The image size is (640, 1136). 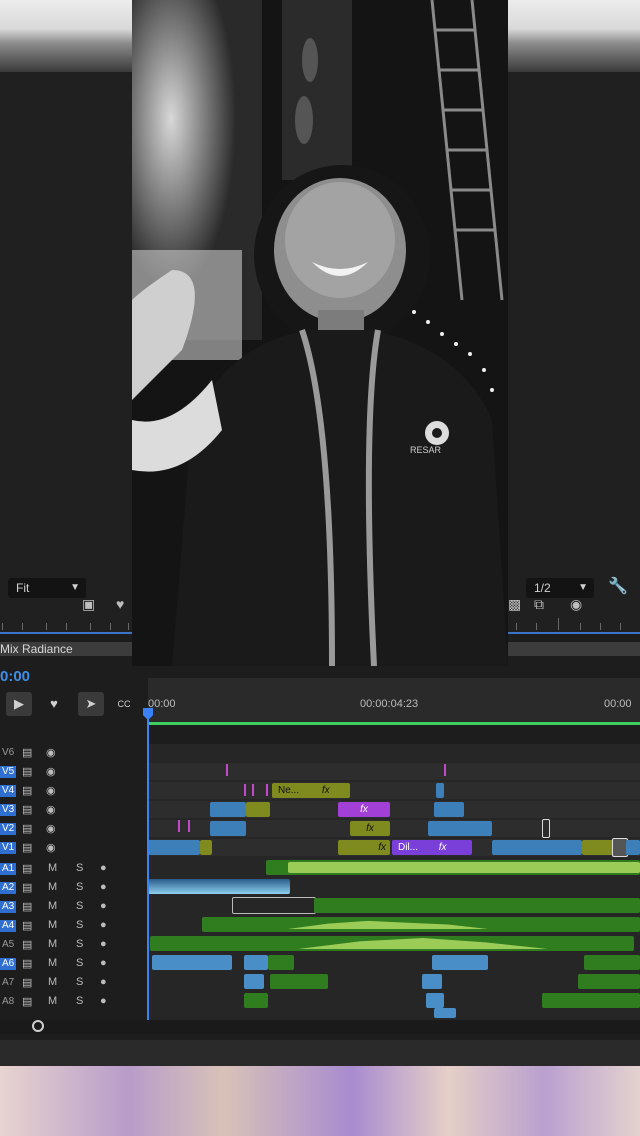 What do you see at coordinates (394, 701) in the screenshot?
I see `timeline-ruler: 00:00 00:00:04:23 00:00` at bounding box center [394, 701].